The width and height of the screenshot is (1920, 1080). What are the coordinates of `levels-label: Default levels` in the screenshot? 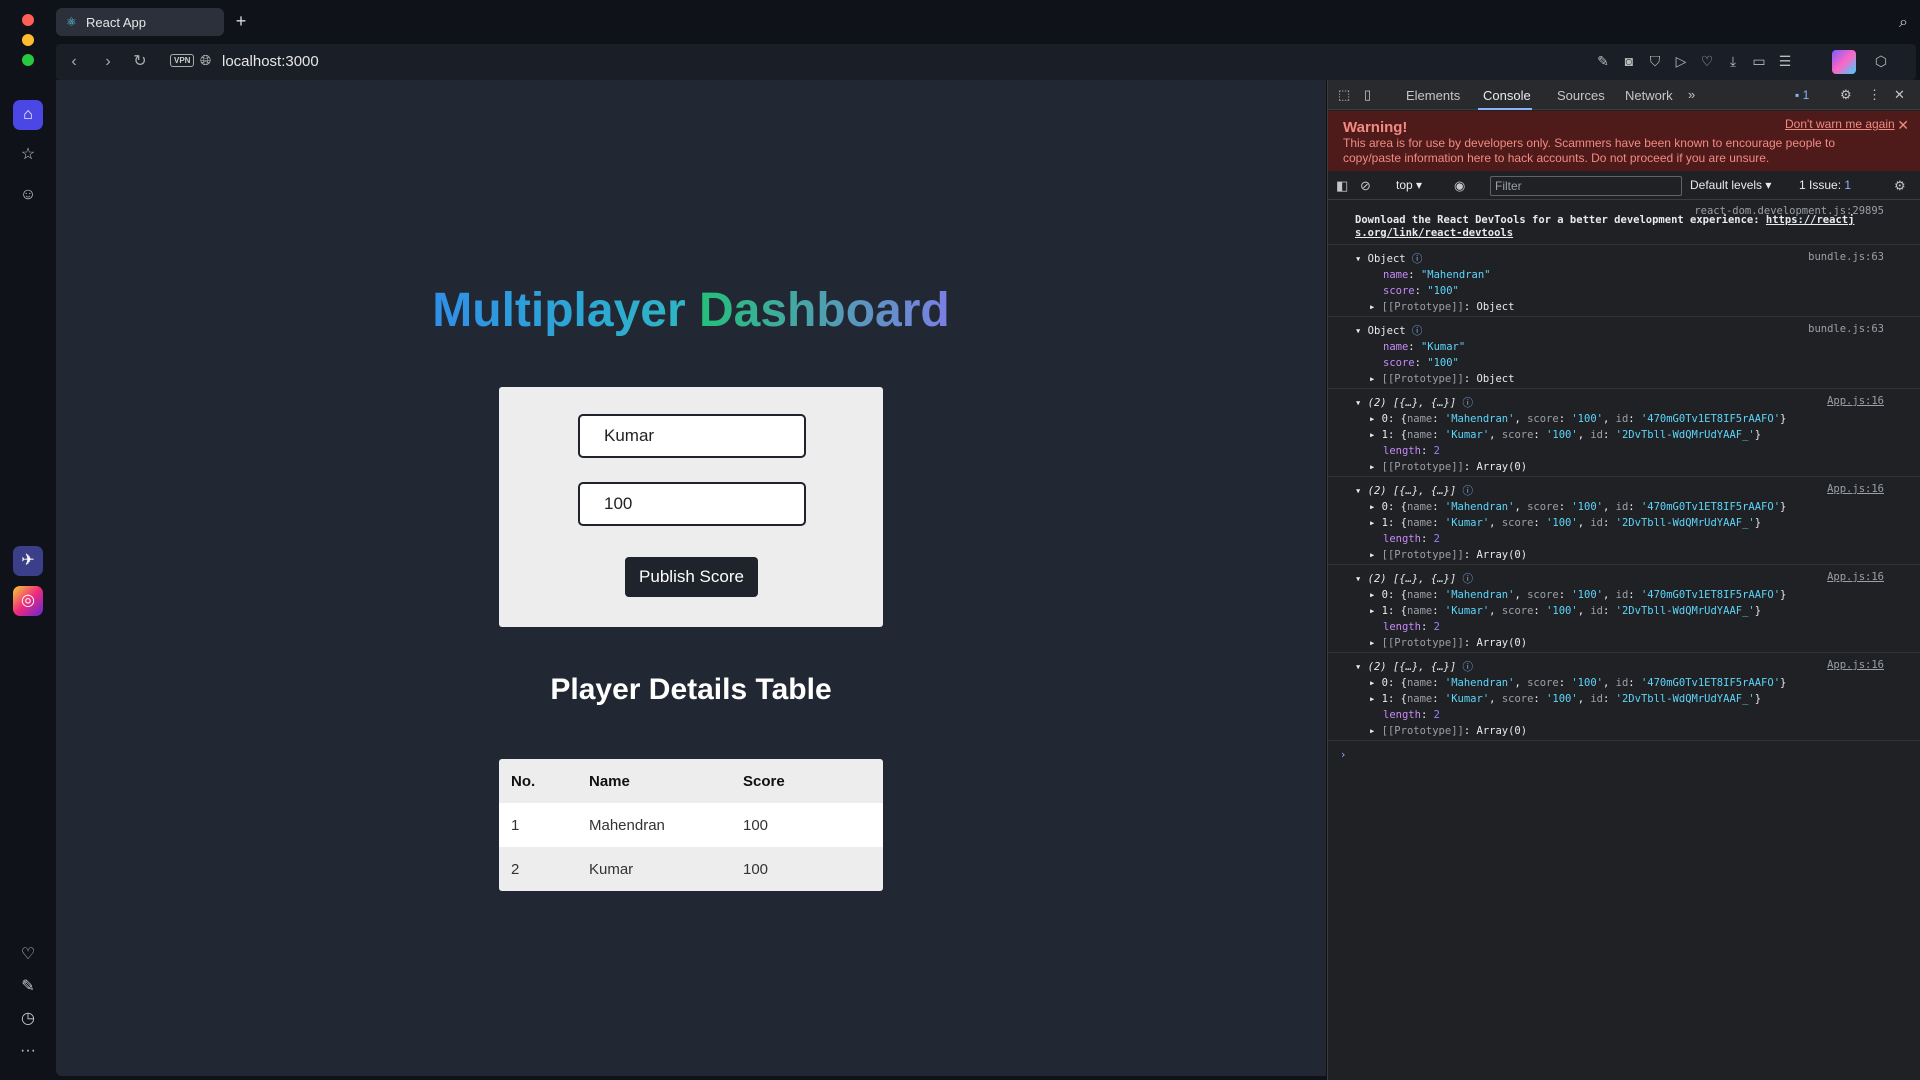 It's located at (1726, 185).